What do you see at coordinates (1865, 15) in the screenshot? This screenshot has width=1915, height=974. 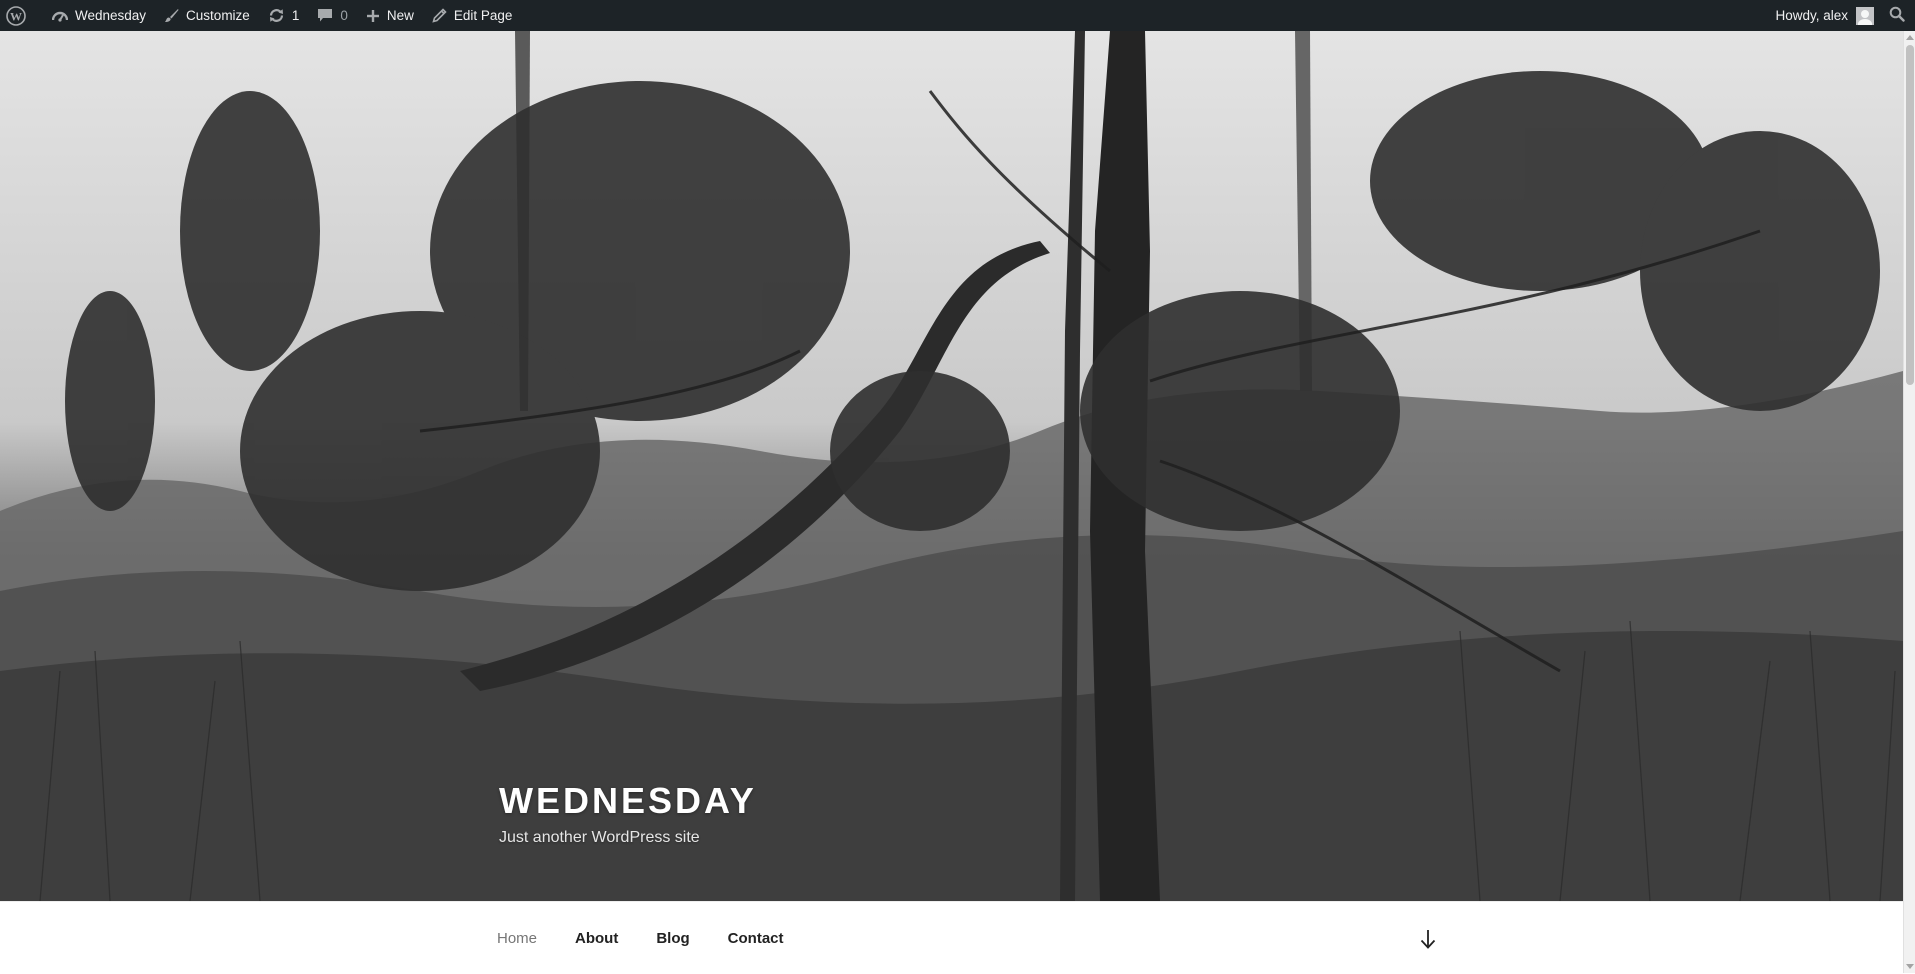 I see `avatar` at bounding box center [1865, 15].